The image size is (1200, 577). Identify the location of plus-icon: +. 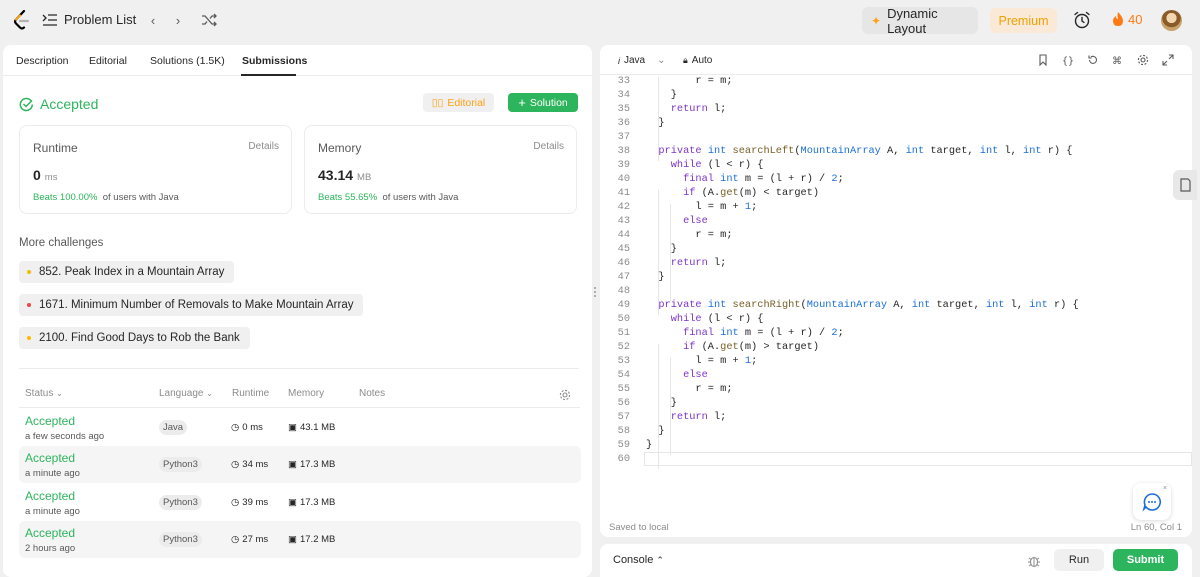
(522, 102).